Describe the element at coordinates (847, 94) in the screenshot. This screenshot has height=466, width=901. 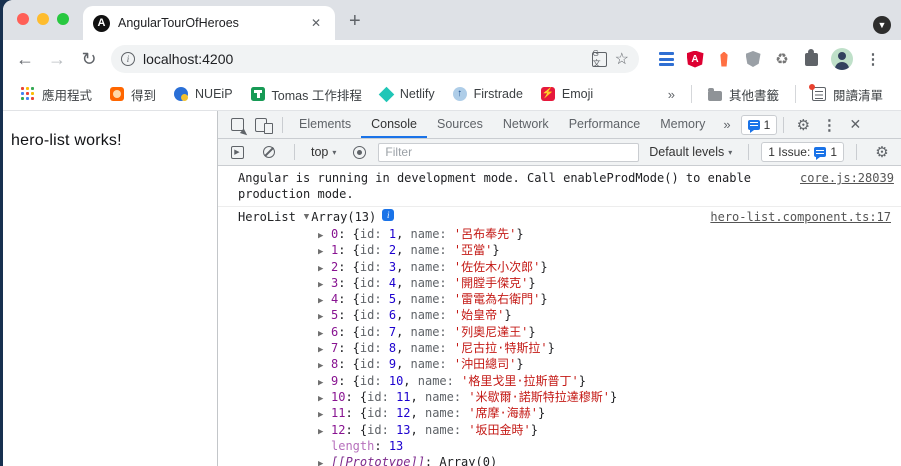
I see `reading-list-button: 閱讀清單` at that location.